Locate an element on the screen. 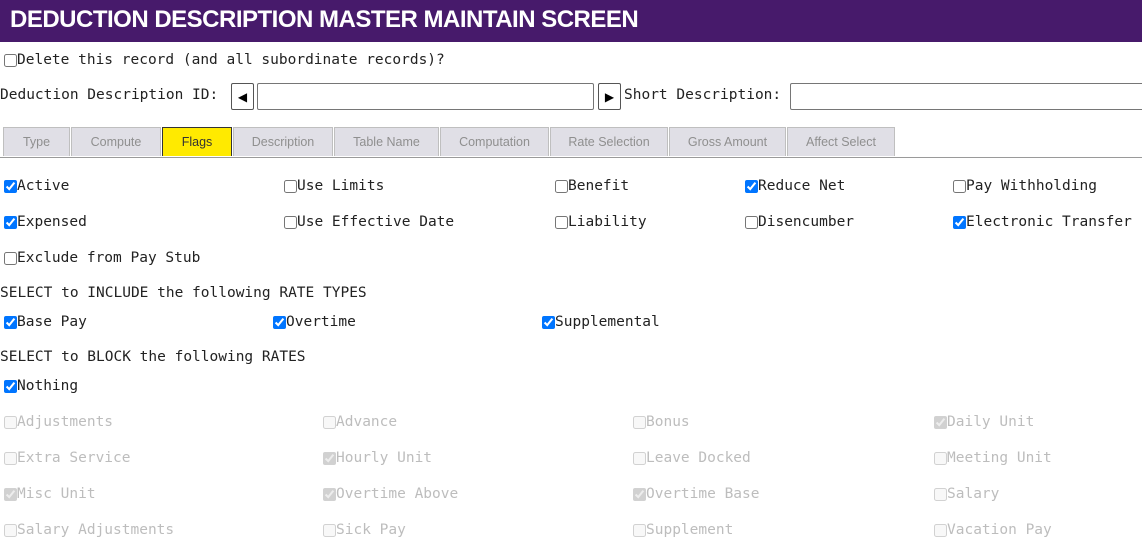  misc-unit-checkbox-row: Misc Unit is located at coordinates (48, 494).